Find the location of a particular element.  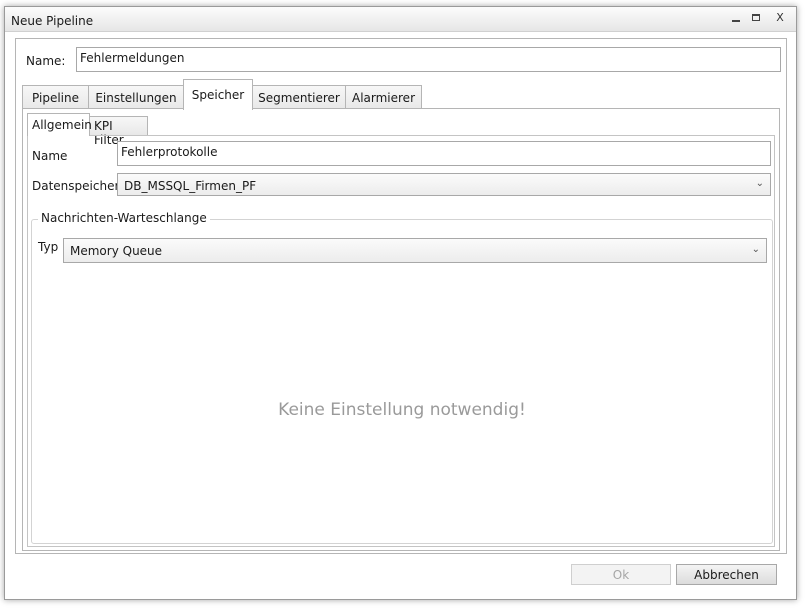

pipeline-name-label: Name: is located at coordinates (46, 61).